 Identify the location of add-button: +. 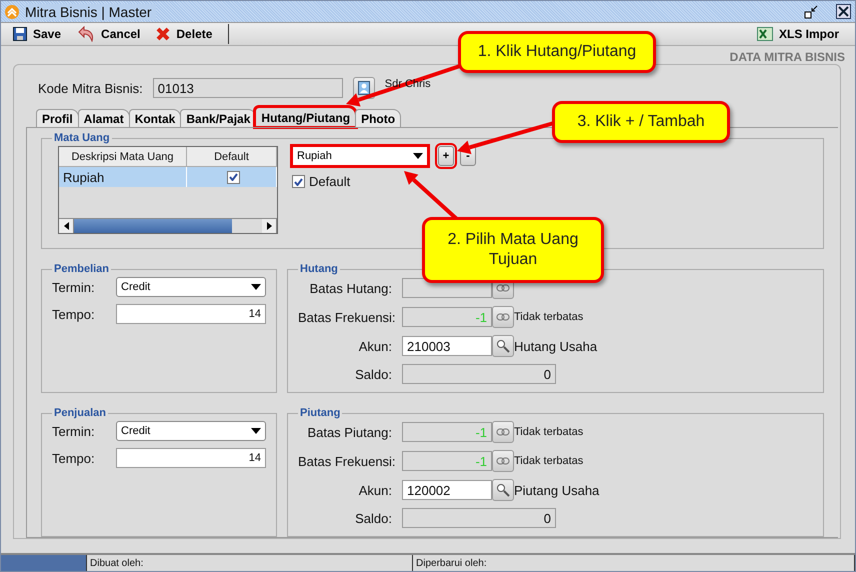
(446, 156).